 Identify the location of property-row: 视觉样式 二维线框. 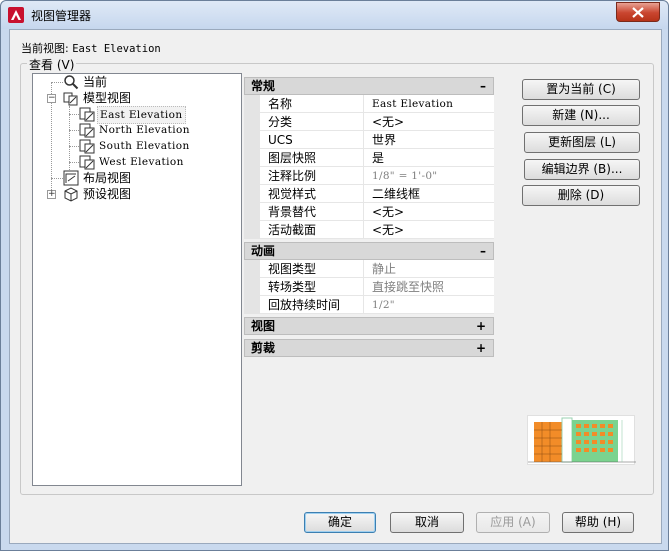
(369, 194).